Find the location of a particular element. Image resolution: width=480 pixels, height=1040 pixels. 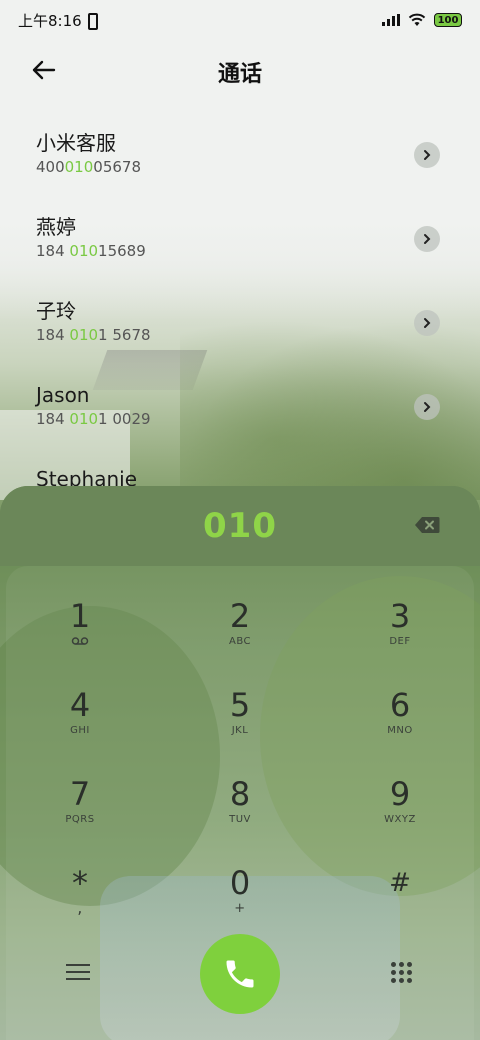

contact-item: 子玲 184 0101 5678 is located at coordinates (240, 322).